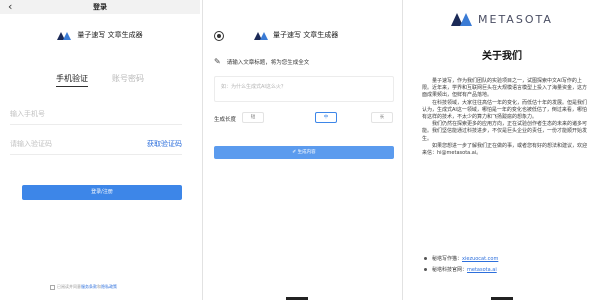 The width and height of the screenshot is (600, 300). Describe the element at coordinates (100, 7) in the screenshot. I see `page-title: 登录` at that location.